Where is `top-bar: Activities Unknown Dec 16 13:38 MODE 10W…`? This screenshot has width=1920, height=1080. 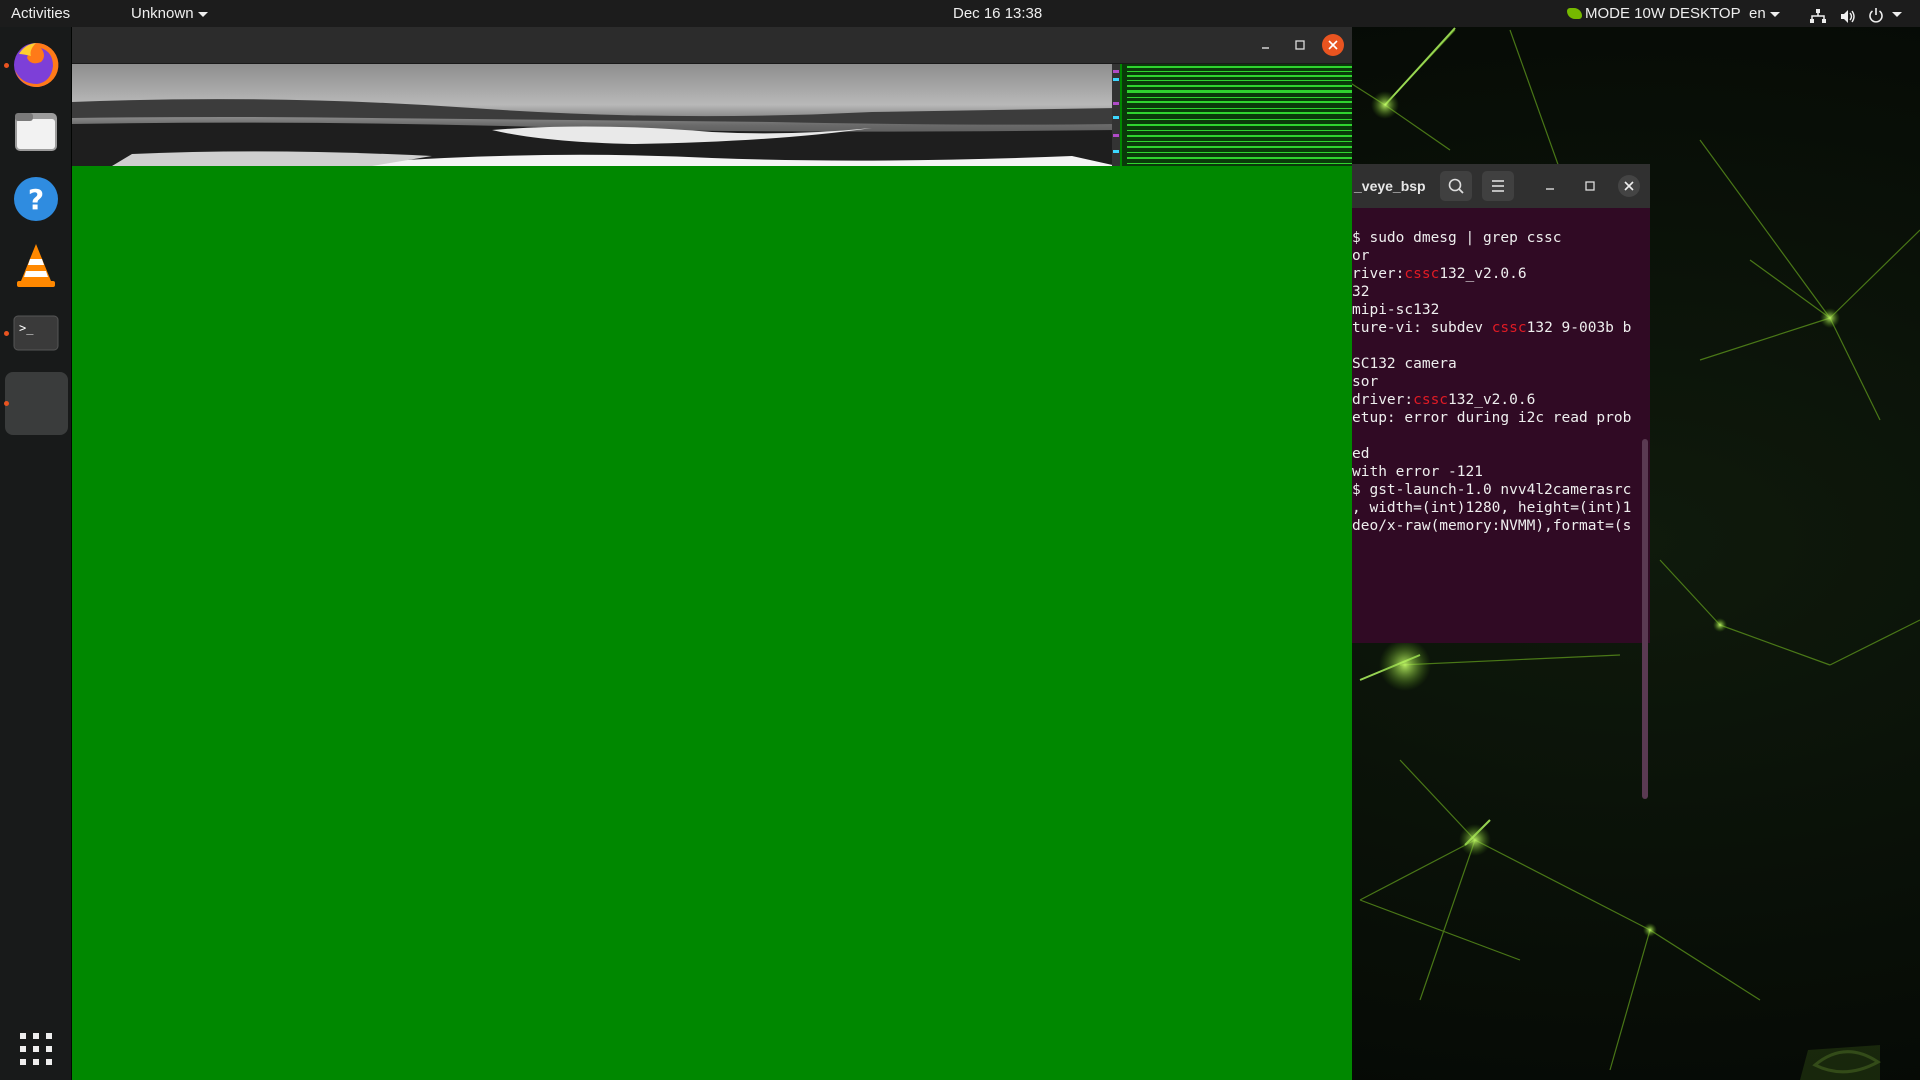 top-bar: Activities Unknown Dec 16 13:38 MODE 10W… is located at coordinates (960, 13).